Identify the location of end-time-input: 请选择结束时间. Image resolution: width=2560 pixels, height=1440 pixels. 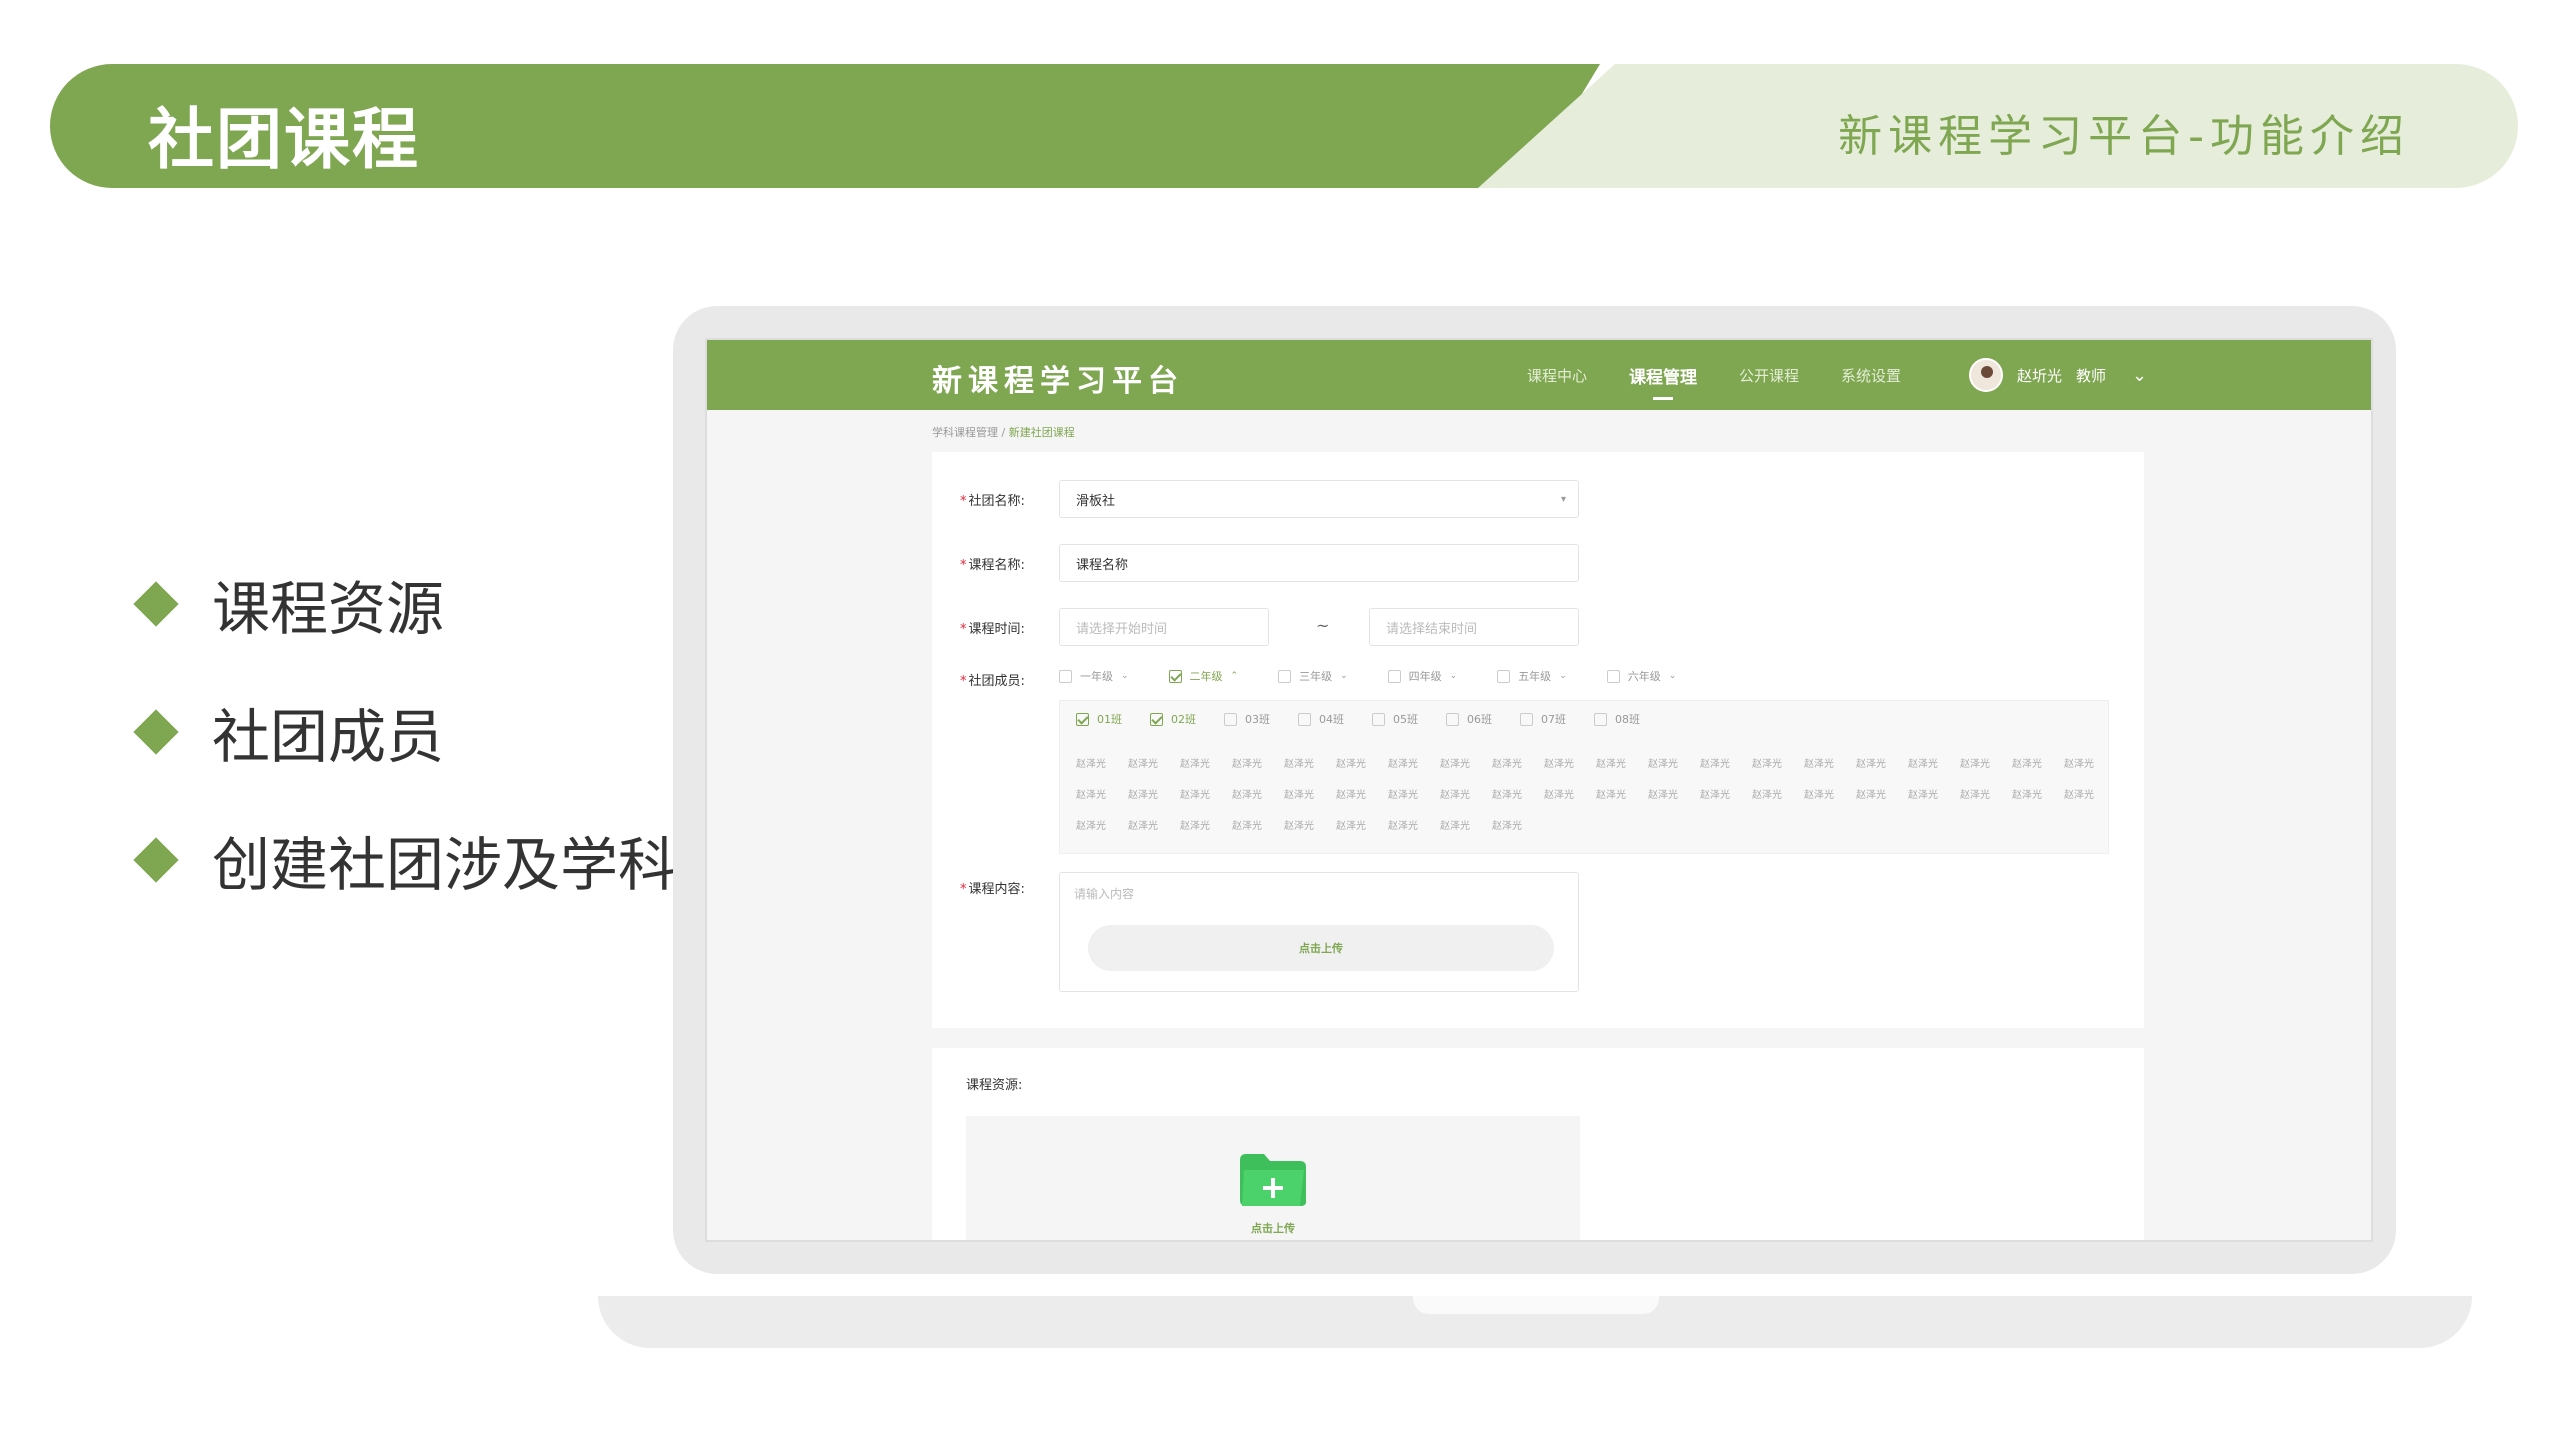
(1474, 627).